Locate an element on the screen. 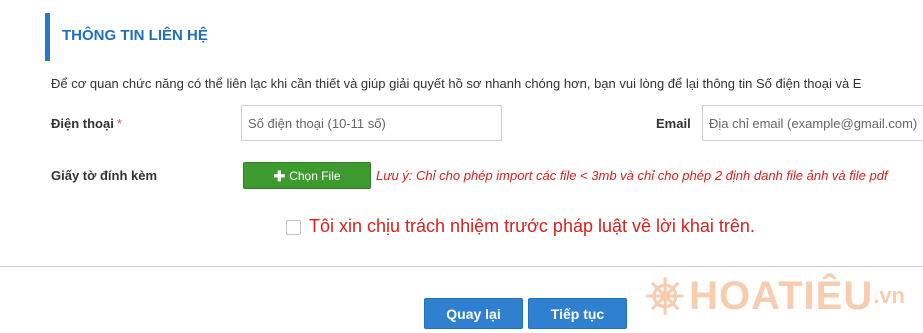  next-button: Tiếp tục is located at coordinates (577, 313).